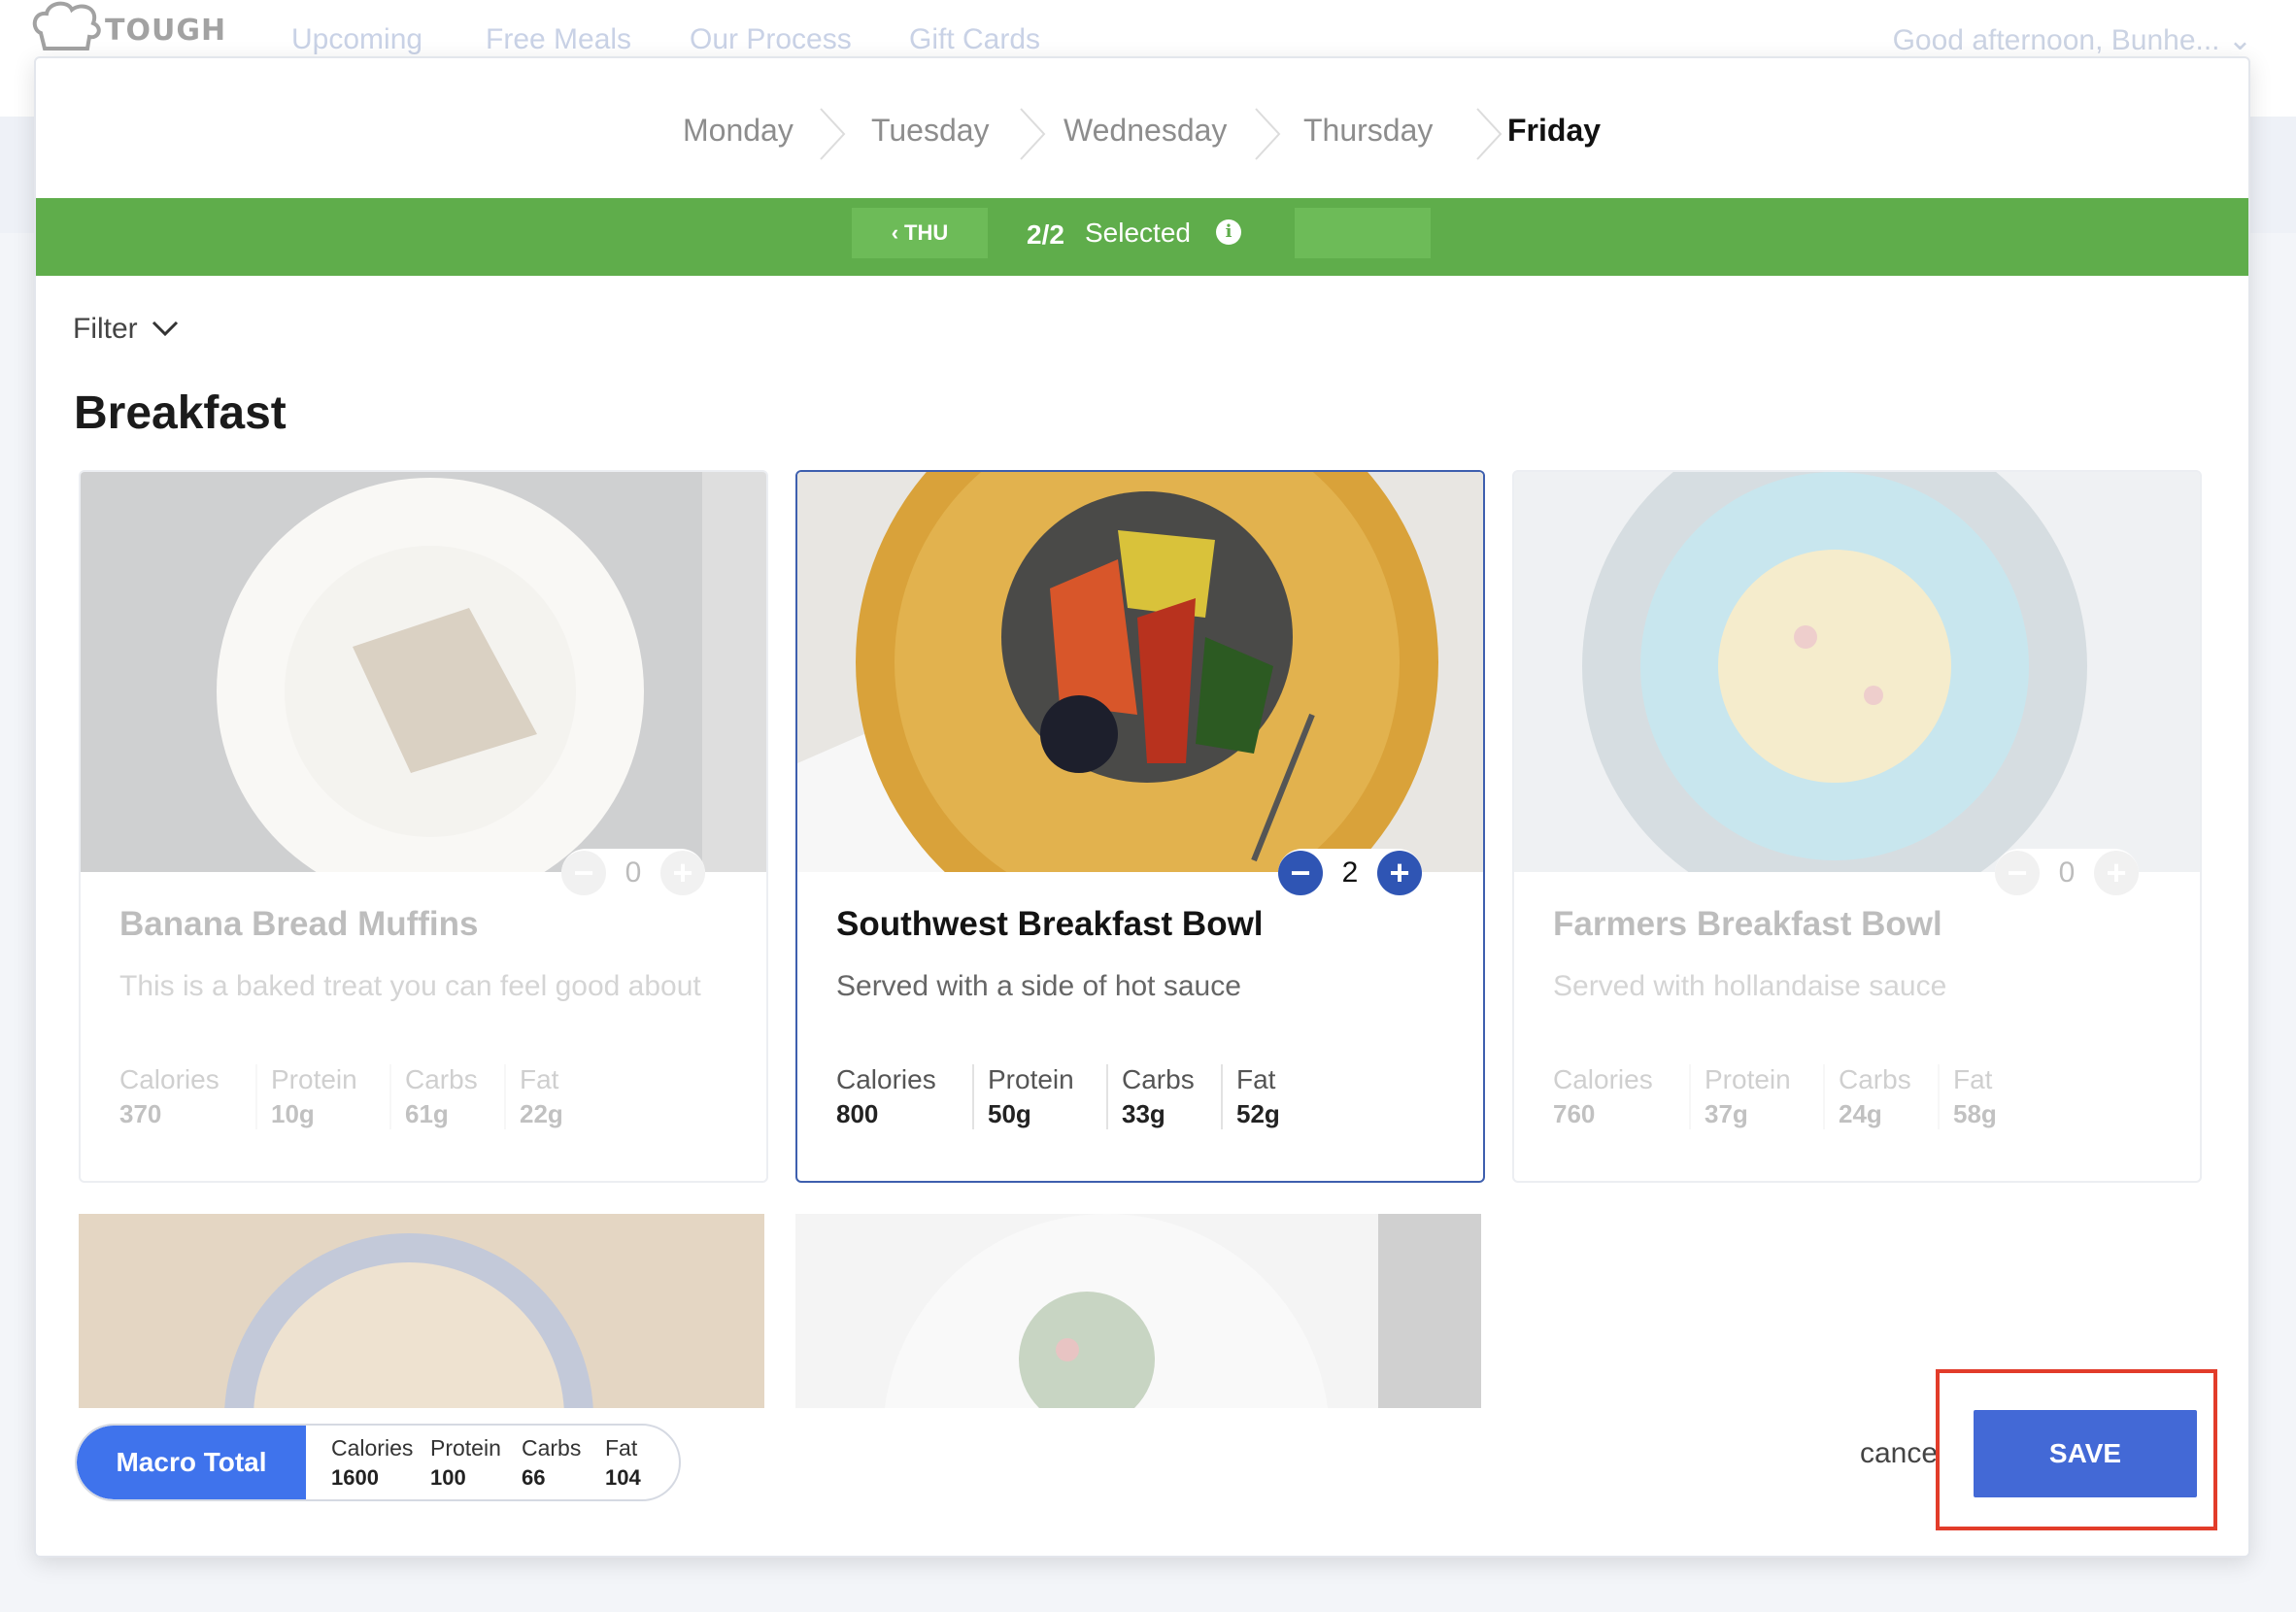 This screenshot has width=2296, height=1612. Describe the element at coordinates (140, 1113) in the screenshot. I see `macro-value: 370` at that location.